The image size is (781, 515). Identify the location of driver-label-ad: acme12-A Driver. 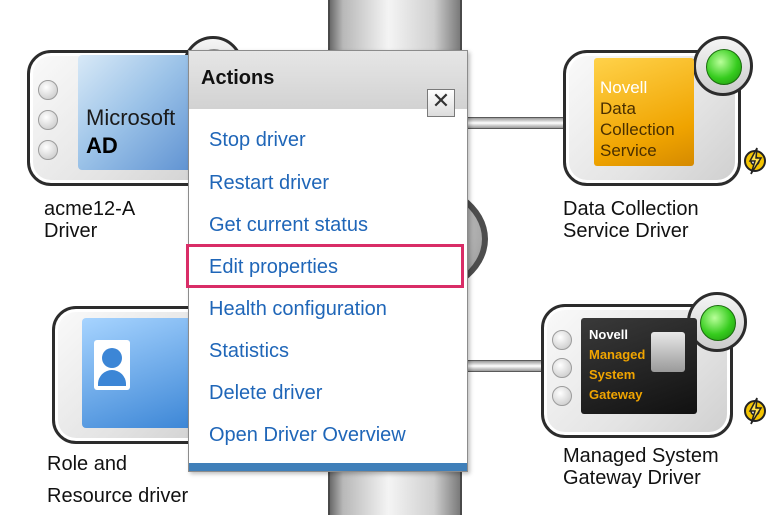
(89, 220).